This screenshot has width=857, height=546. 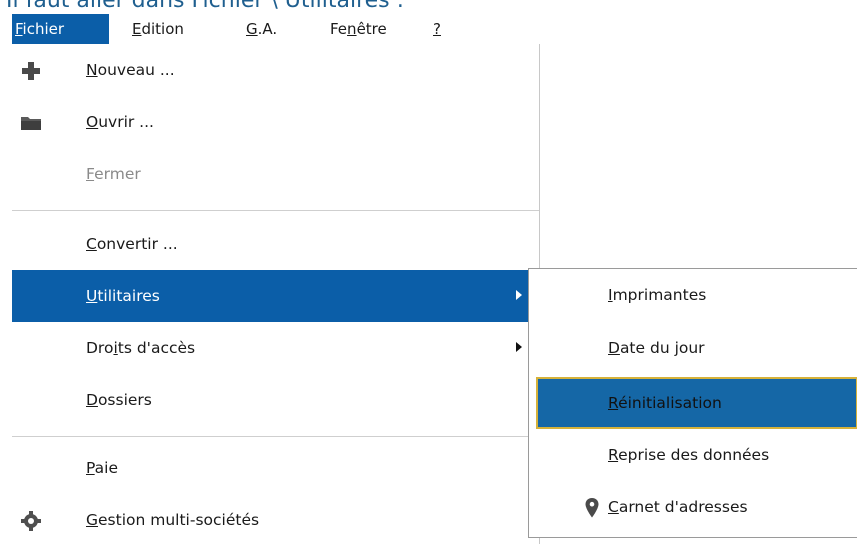 What do you see at coordinates (162, 29) in the screenshot?
I see `menu-edition-label: dition` at bounding box center [162, 29].